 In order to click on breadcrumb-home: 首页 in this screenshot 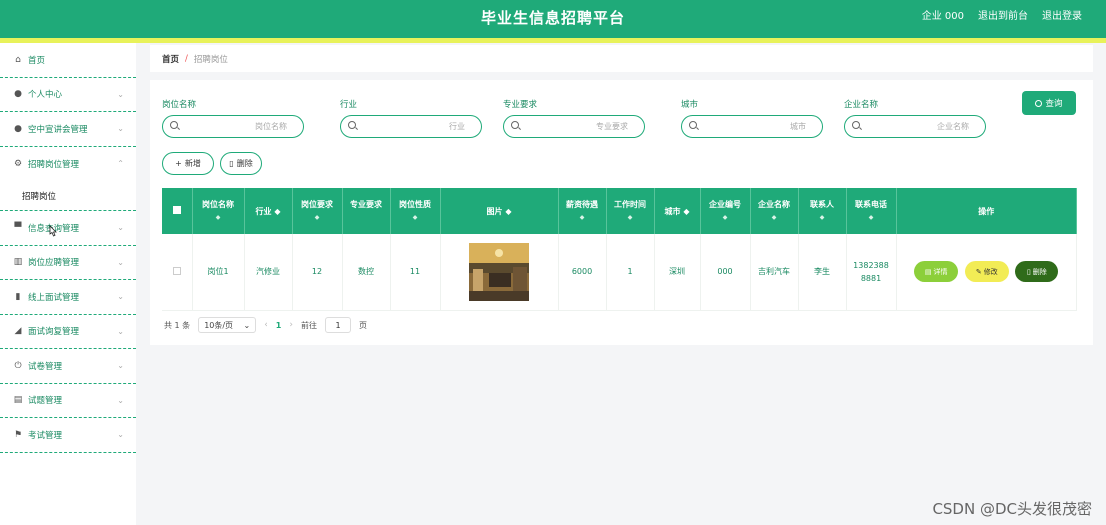, I will do `click(170, 59)`.